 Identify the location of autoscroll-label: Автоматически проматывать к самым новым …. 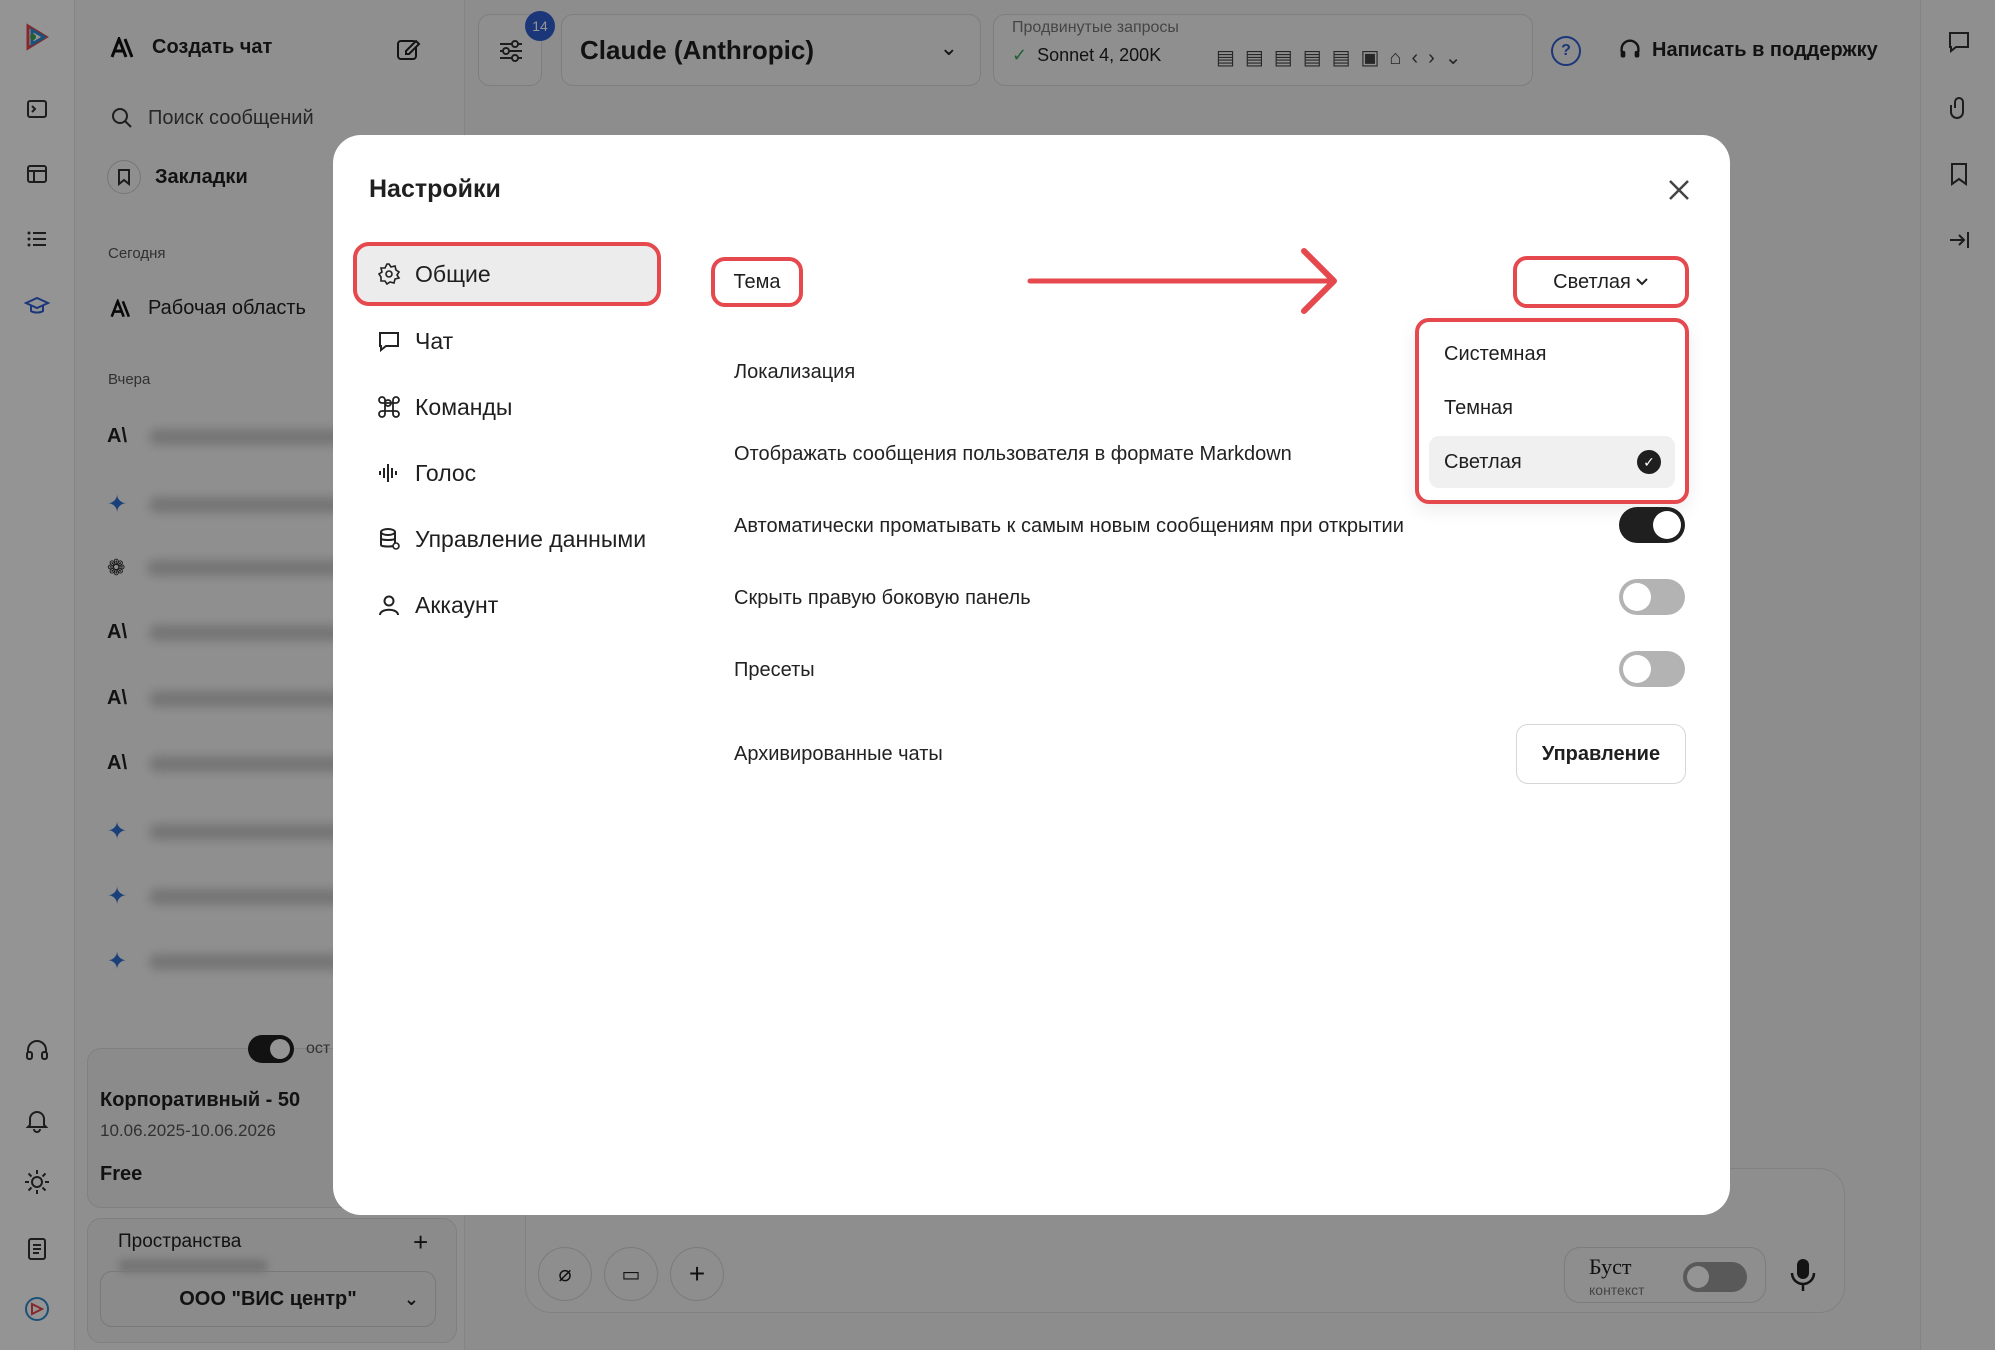
(1069, 526).